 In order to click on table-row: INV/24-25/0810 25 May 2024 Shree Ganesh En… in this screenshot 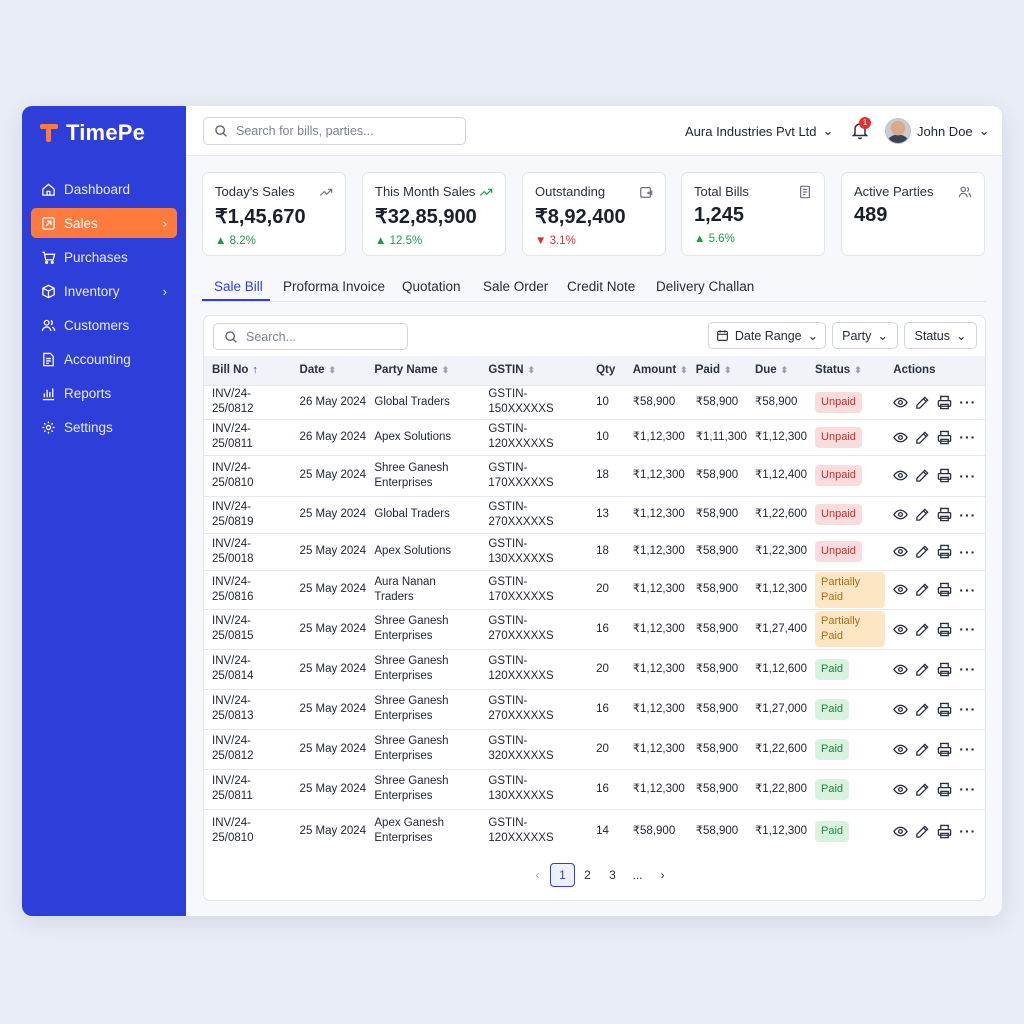, I will do `click(594, 475)`.